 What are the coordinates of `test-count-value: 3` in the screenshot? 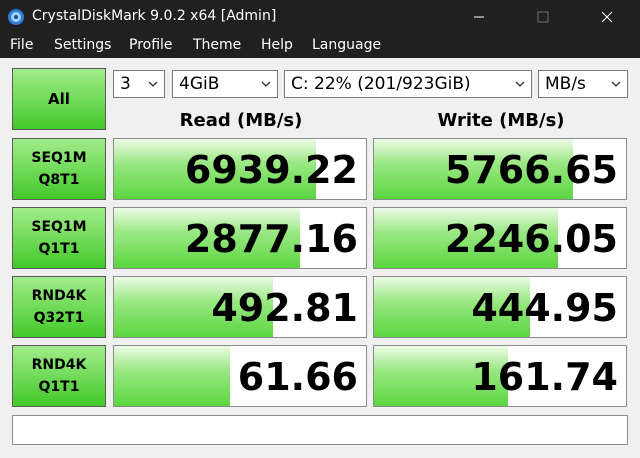 It's located at (125, 84).